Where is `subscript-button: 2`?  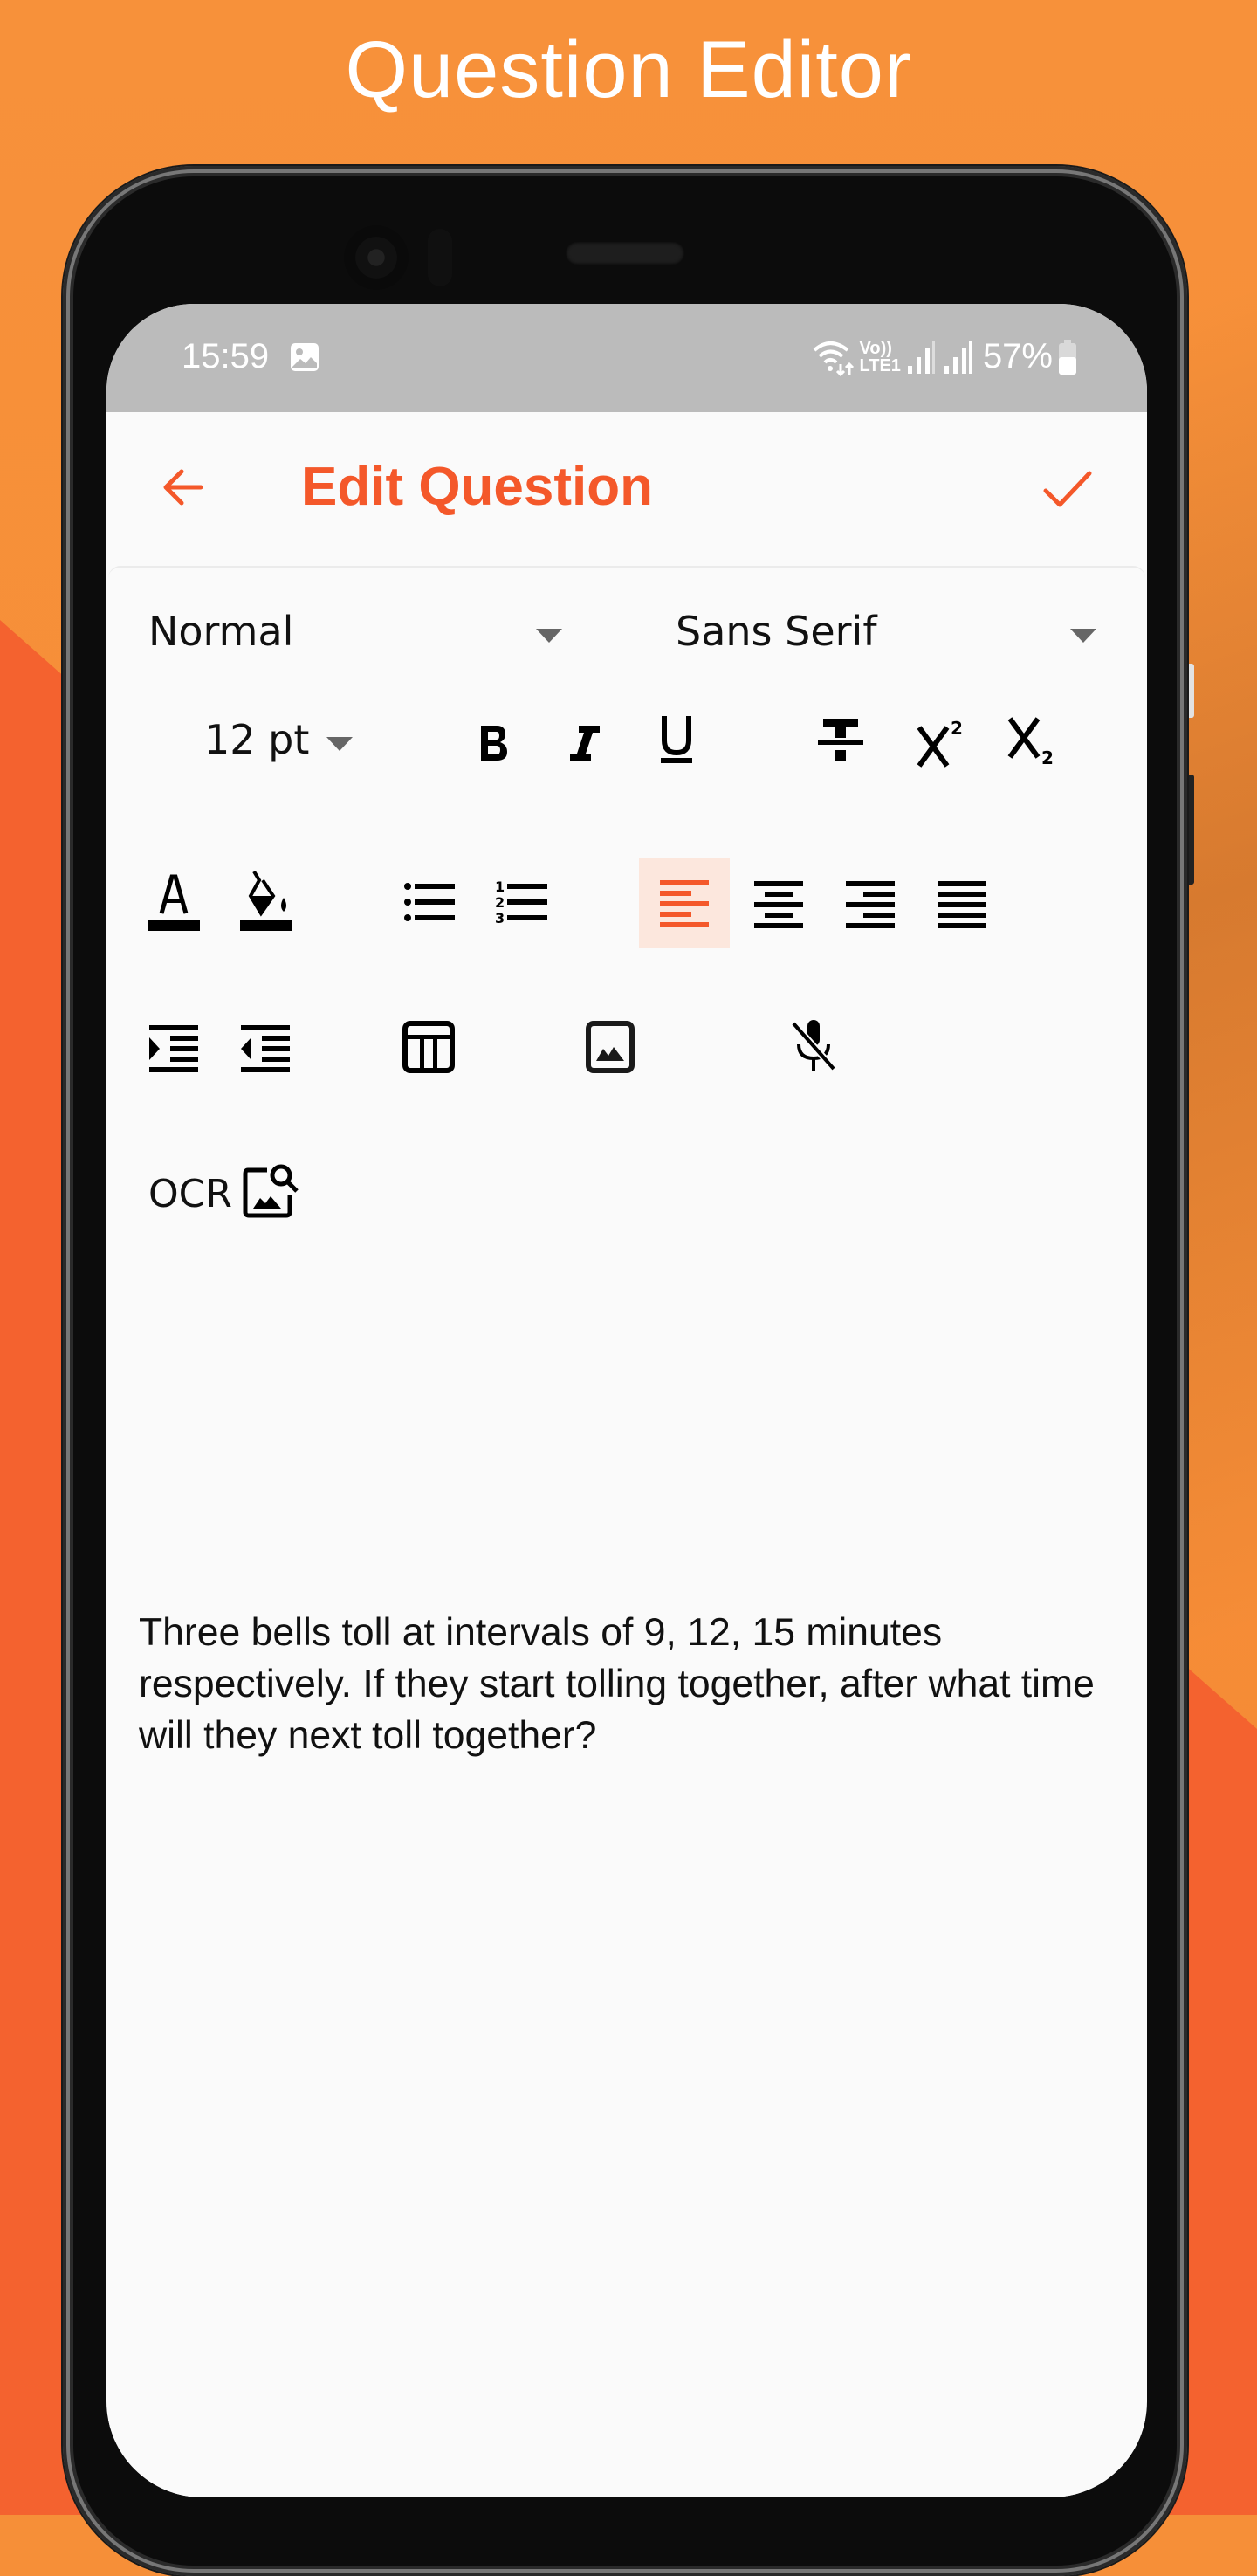
subscript-button: 2 is located at coordinates (1030, 741).